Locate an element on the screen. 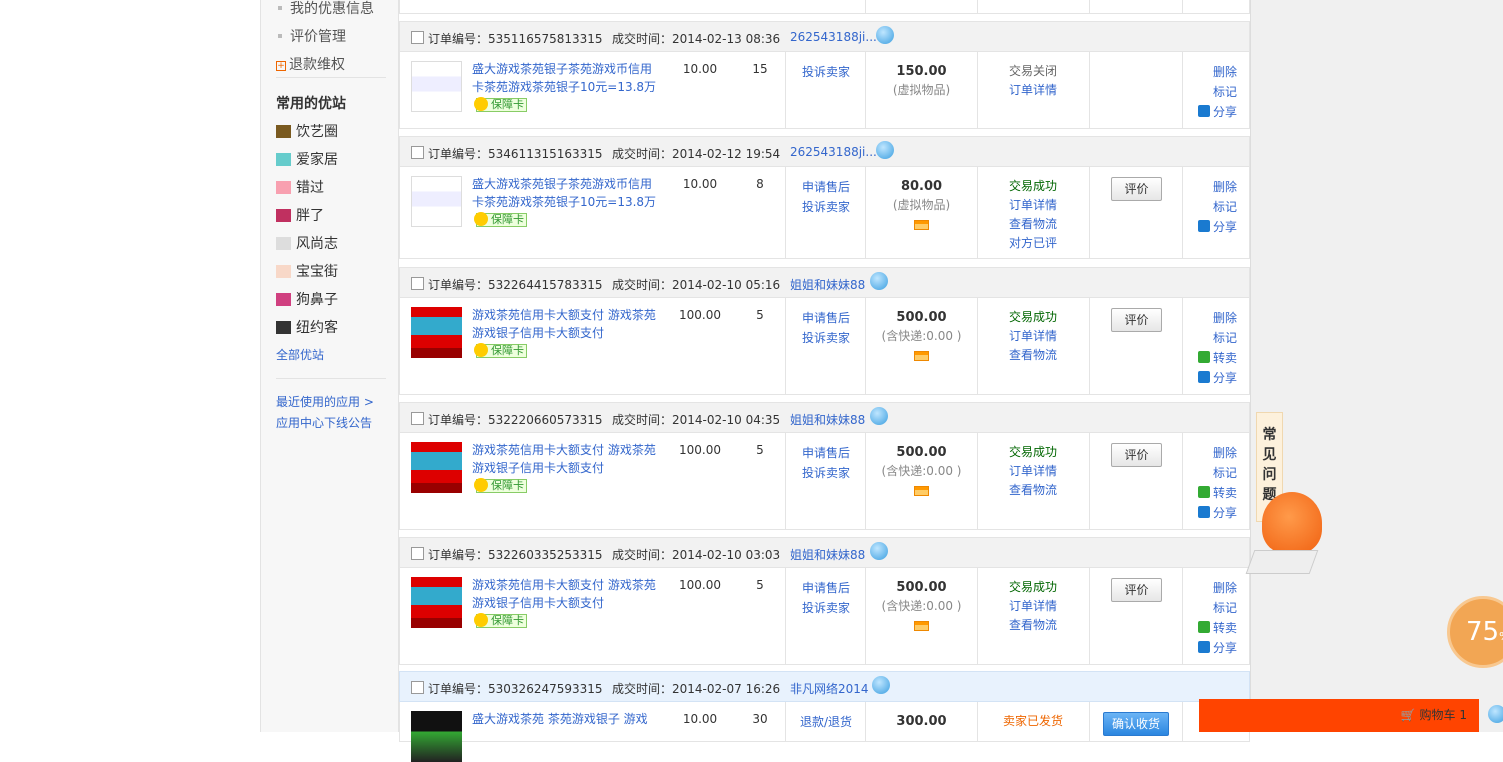 Image resolution: width=1503 pixels, height=762 pixels. recent-apps-link: 最近使用的应用 > is located at coordinates (325, 401).